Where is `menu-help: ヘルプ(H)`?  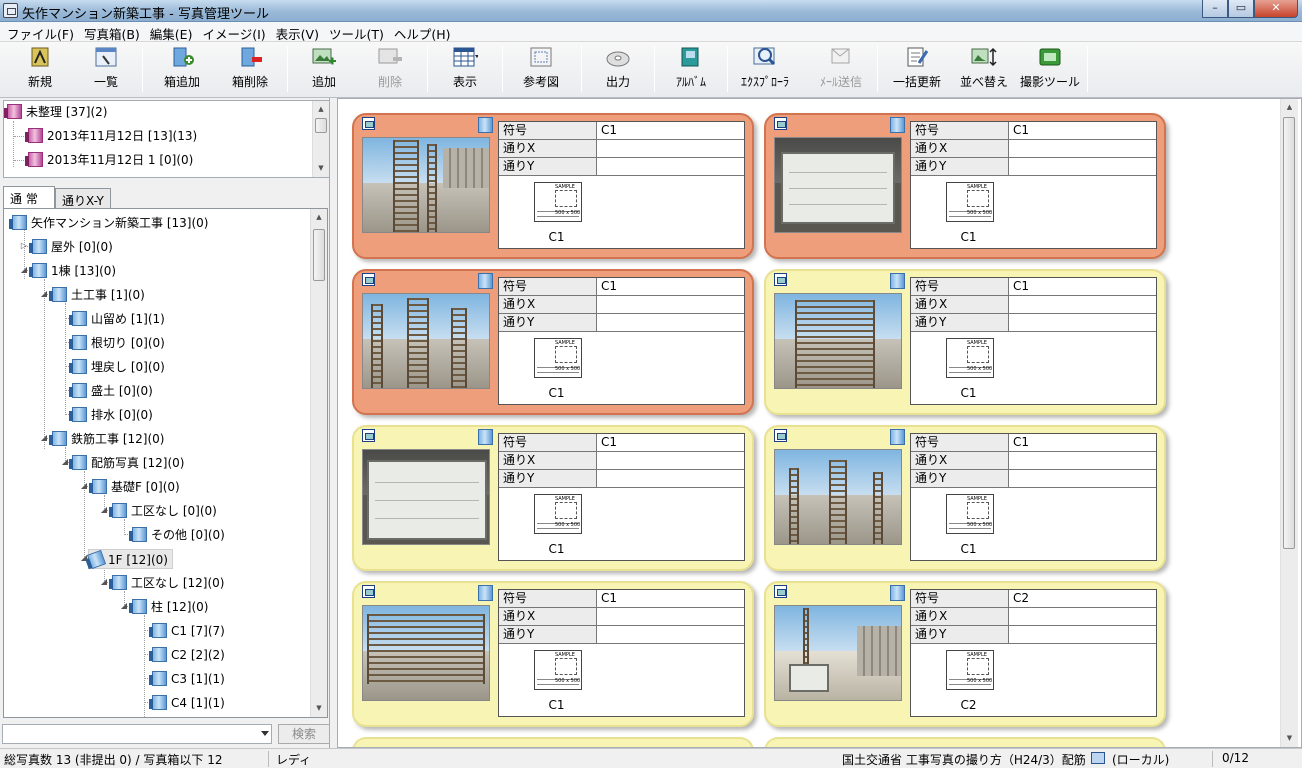 menu-help: ヘルプ(H) is located at coordinates (422, 32).